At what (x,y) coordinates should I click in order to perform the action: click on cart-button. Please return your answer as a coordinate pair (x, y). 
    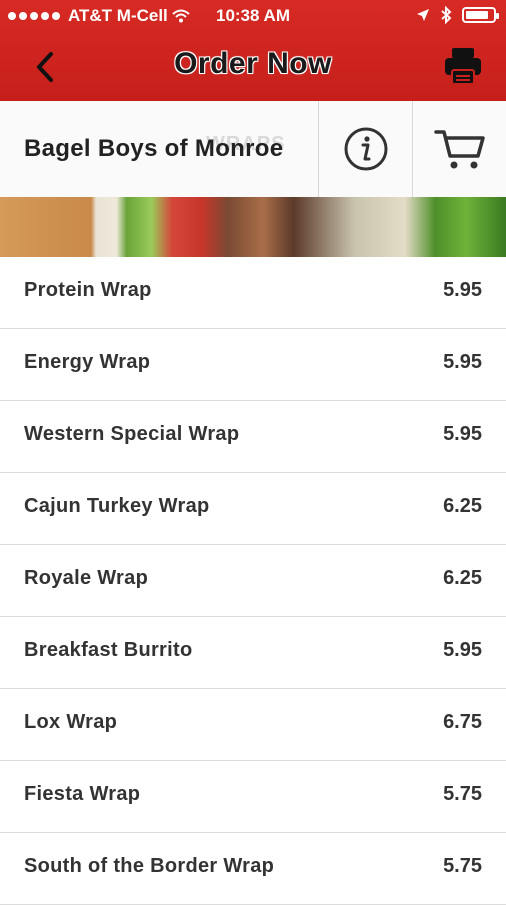
    Looking at the image, I should click on (459, 149).